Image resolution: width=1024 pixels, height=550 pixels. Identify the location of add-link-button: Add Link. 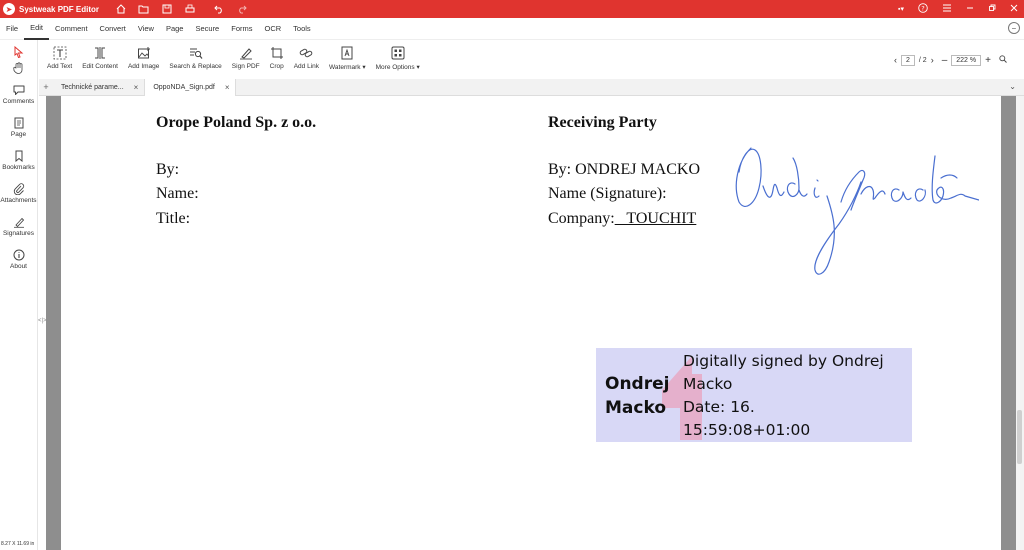
(306, 56).